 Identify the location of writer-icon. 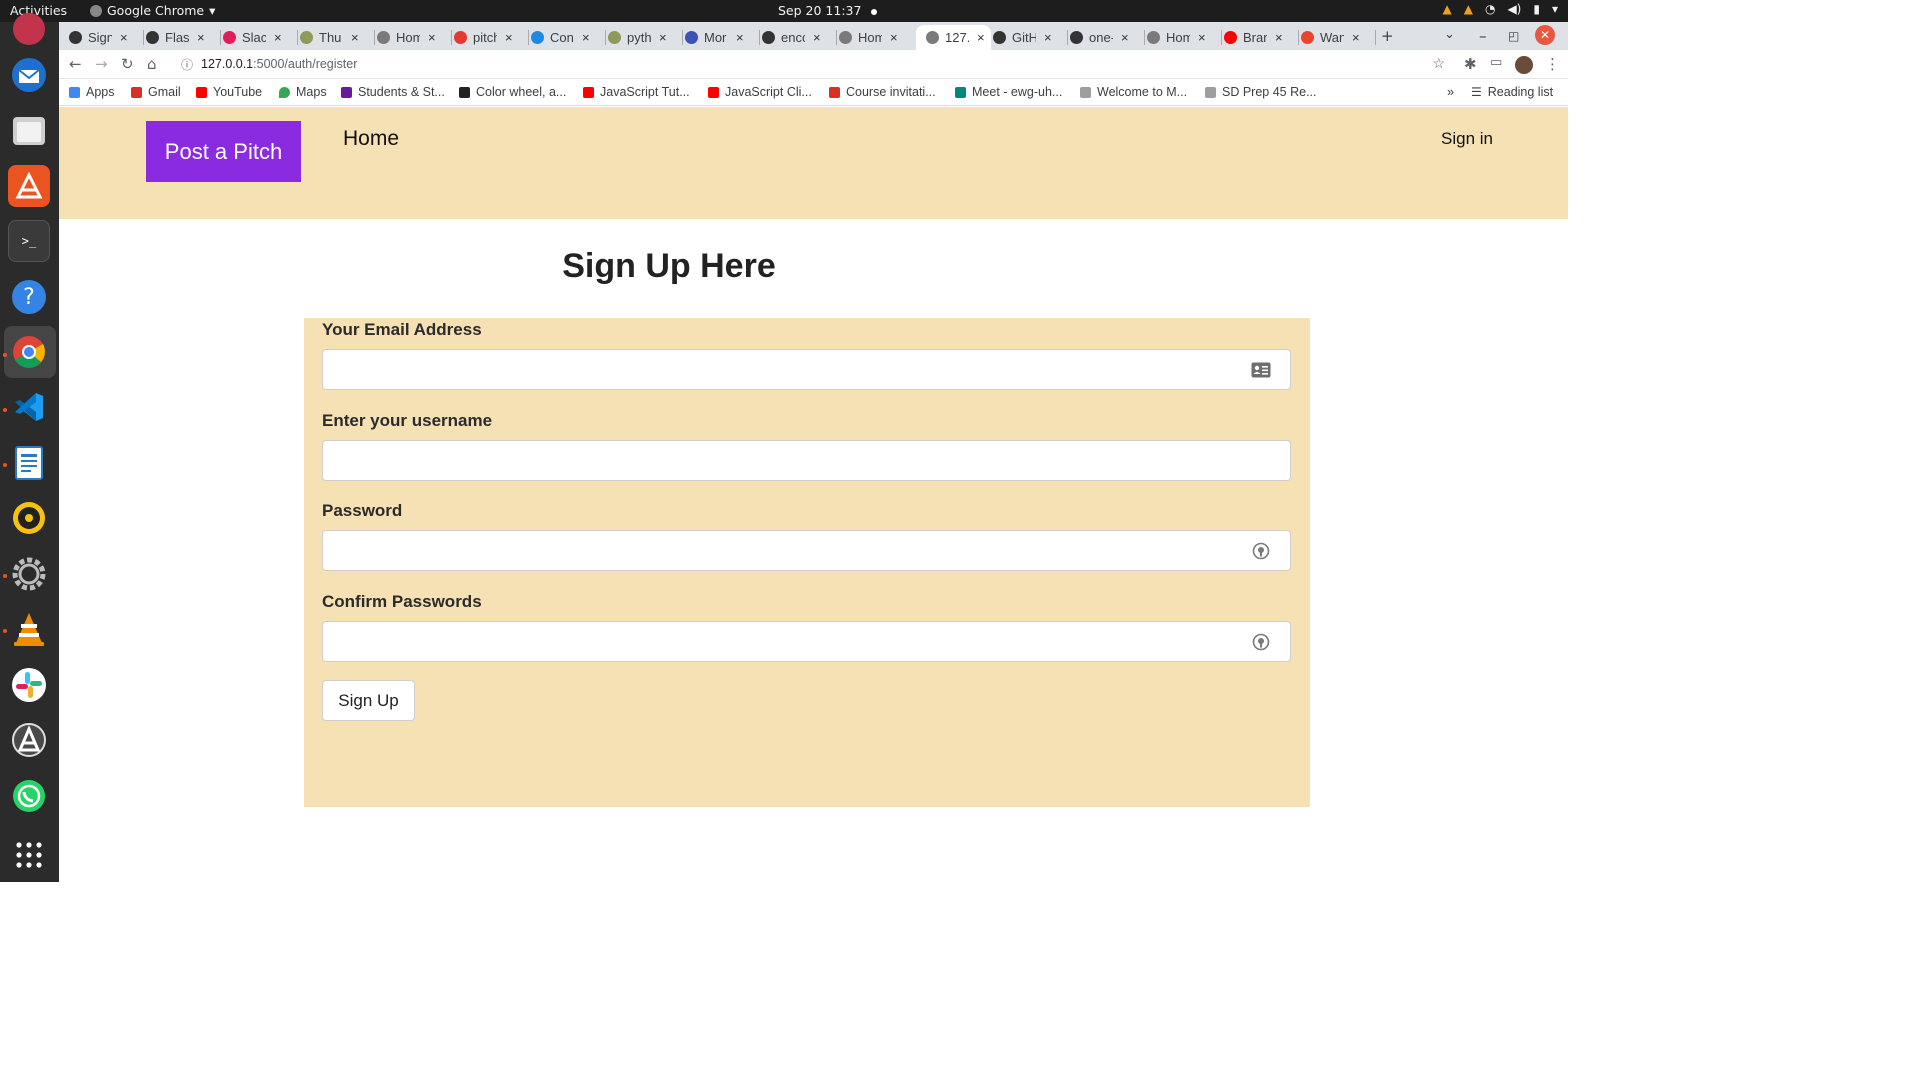
(29, 463).